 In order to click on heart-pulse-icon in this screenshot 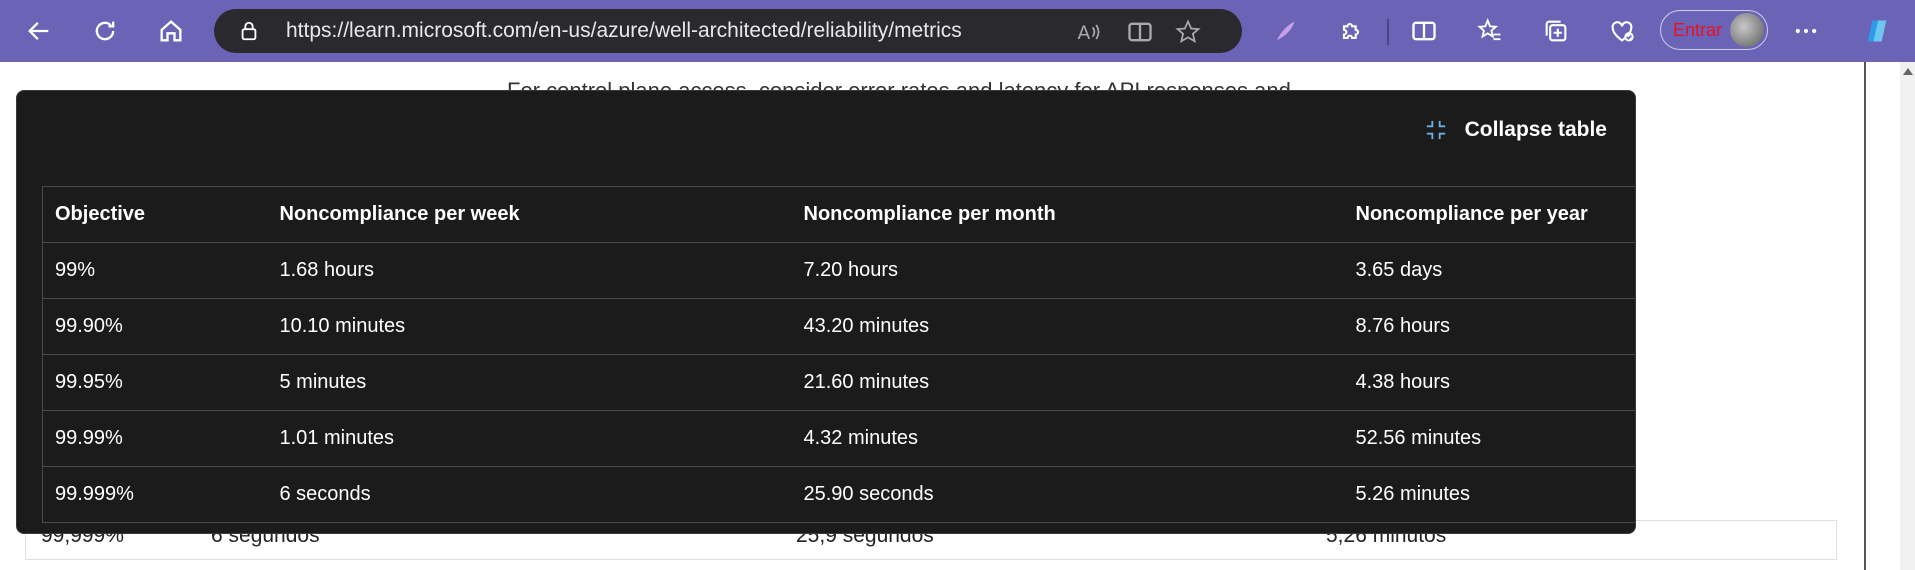, I will do `click(1622, 31)`.